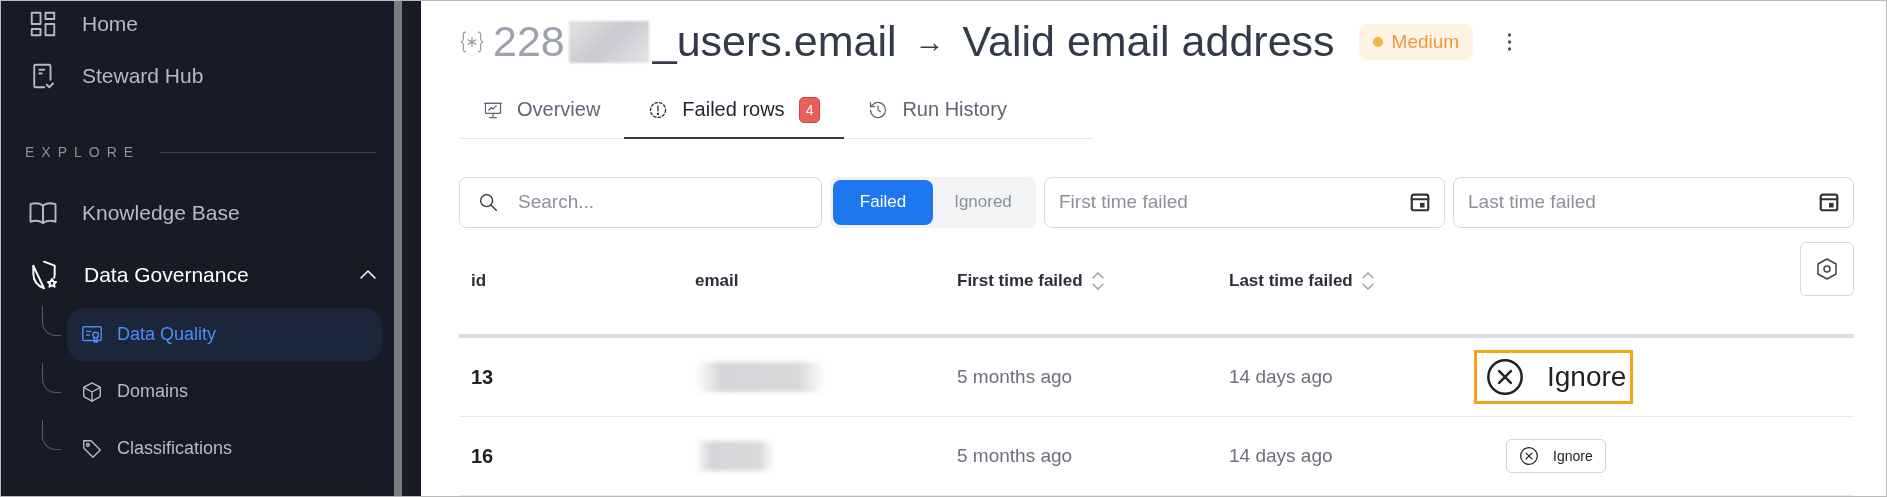 Image resolution: width=1887 pixels, height=497 pixels. I want to click on rule-title: Valid email address, so click(1148, 42).